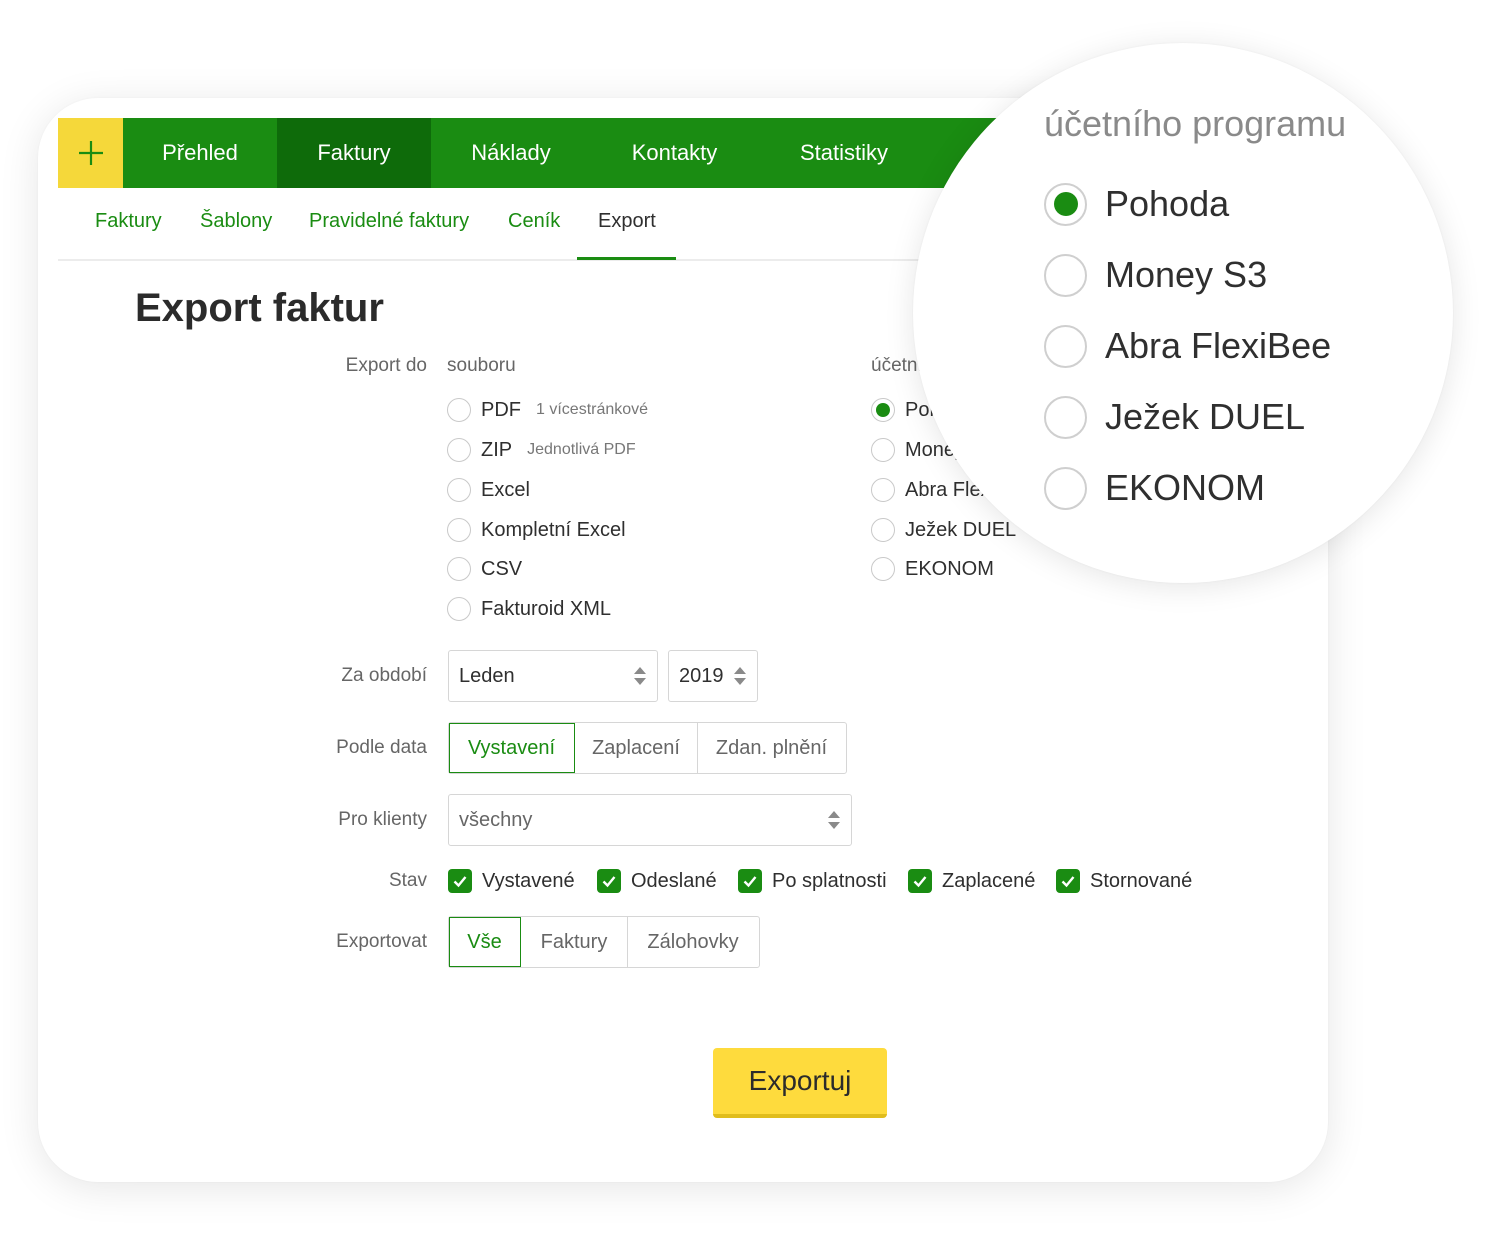  What do you see at coordinates (536, 530) in the screenshot?
I see `file-option-kompletni-excel: Kompletní Excel` at bounding box center [536, 530].